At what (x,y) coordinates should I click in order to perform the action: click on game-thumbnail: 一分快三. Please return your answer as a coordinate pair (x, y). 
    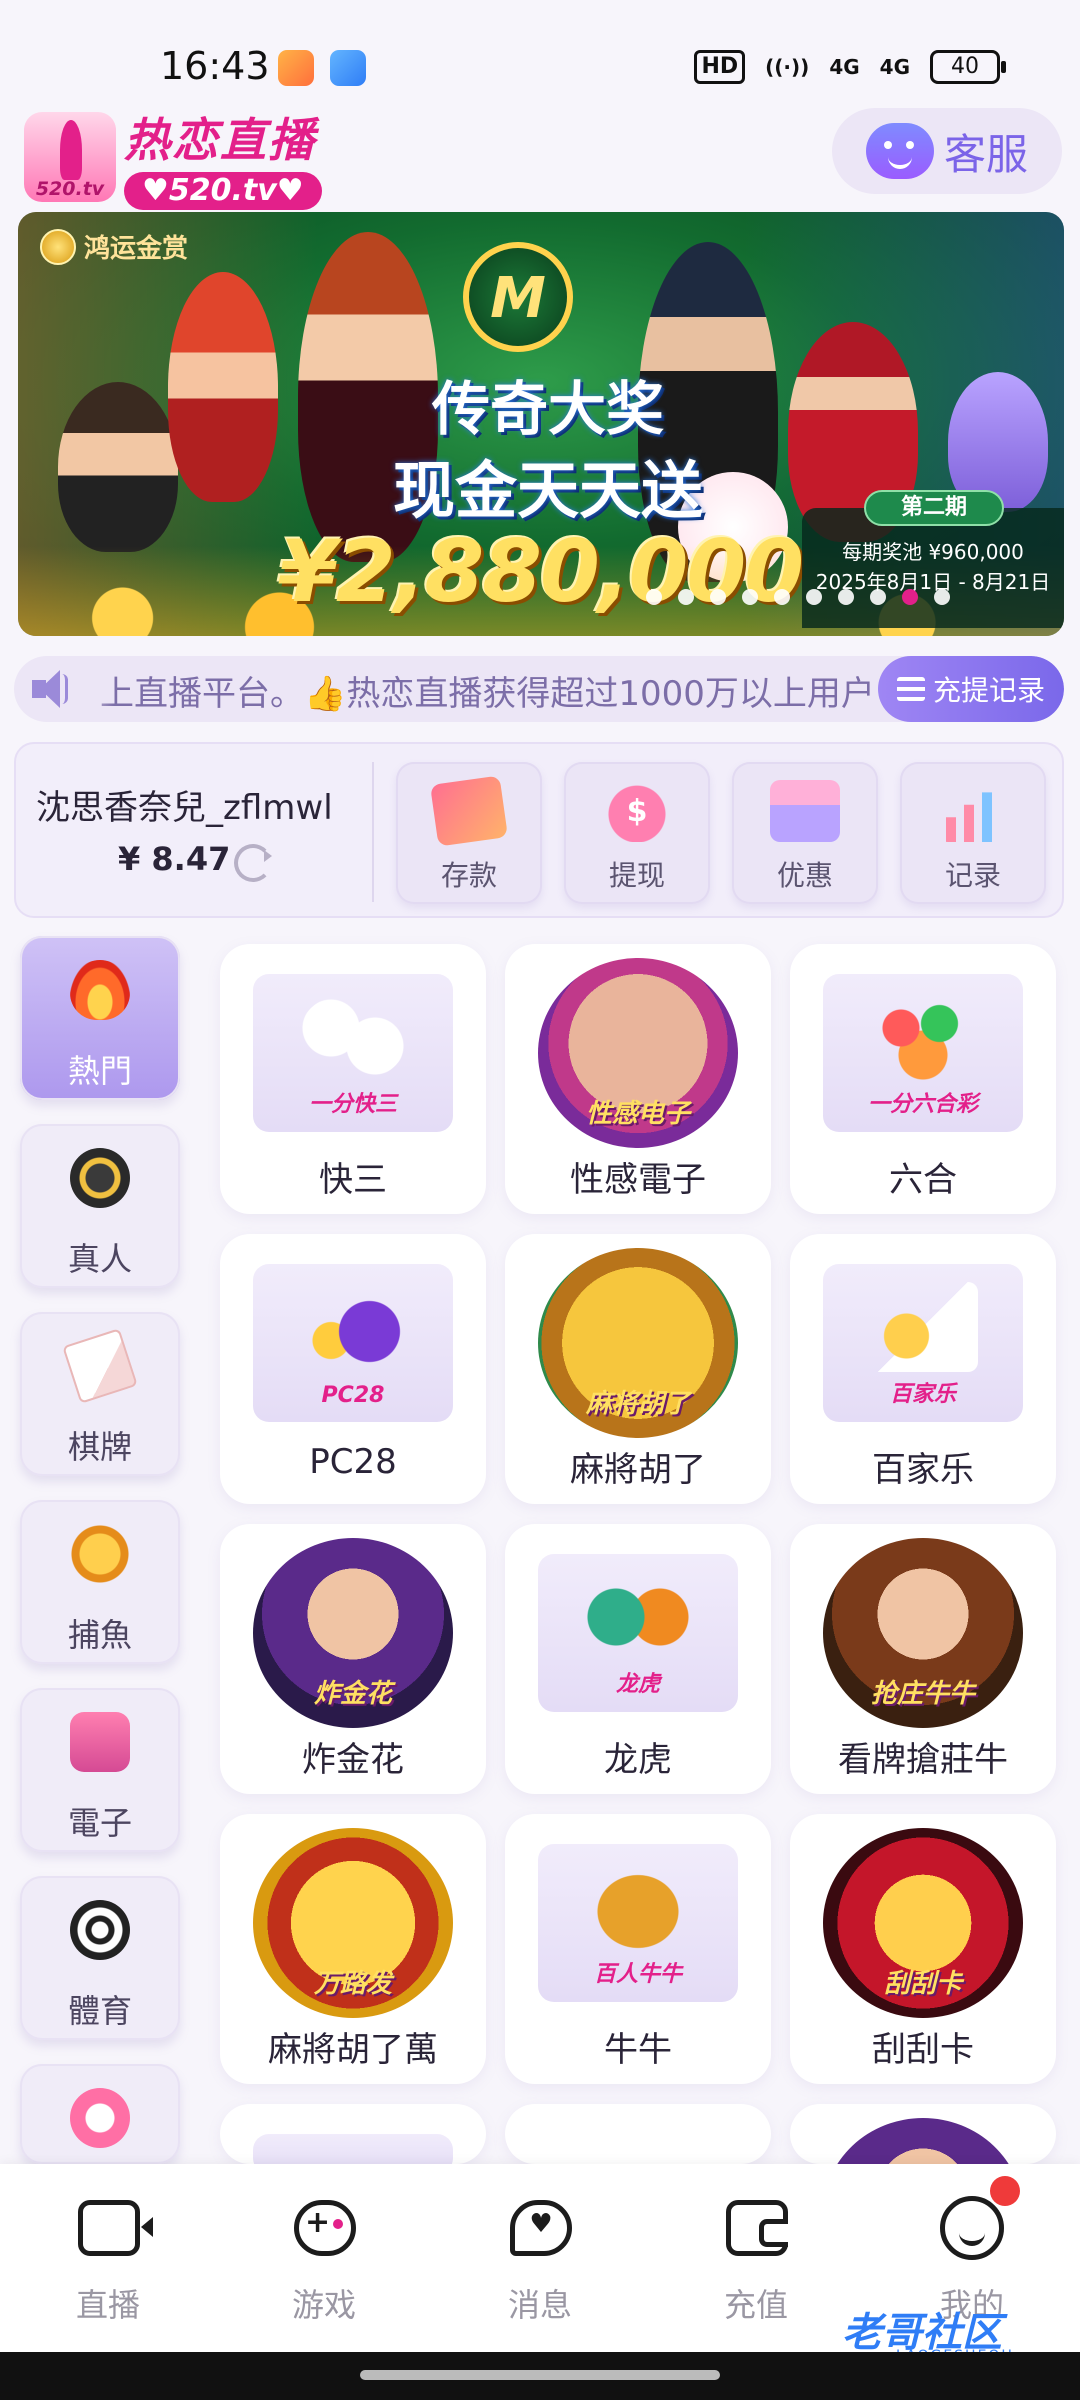
    Looking at the image, I should click on (353, 1053).